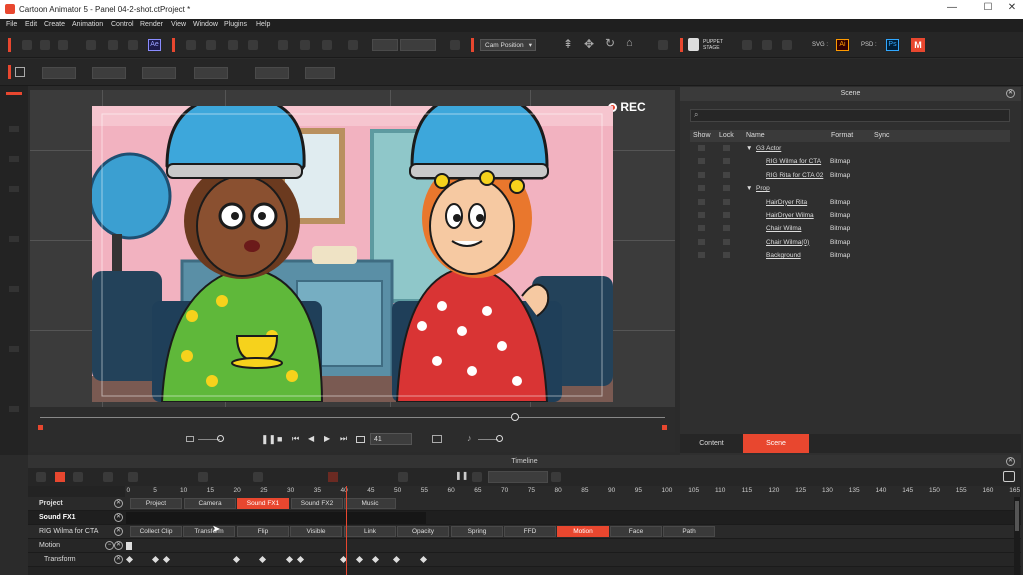 This screenshot has width=1023, height=575. Describe the element at coordinates (763, 188) in the screenshot. I see `scene-row-name: Prop` at that location.